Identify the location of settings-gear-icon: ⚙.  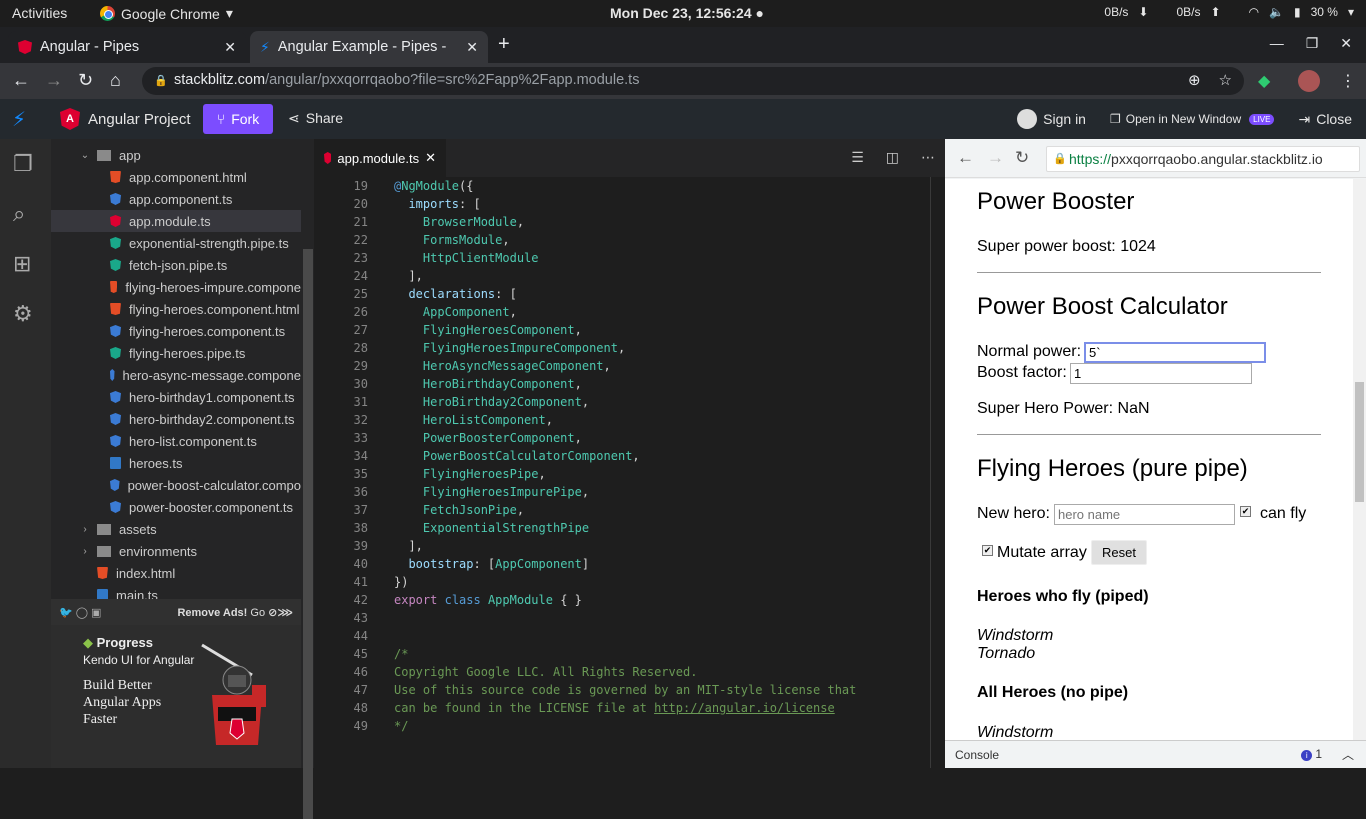
(23, 314).